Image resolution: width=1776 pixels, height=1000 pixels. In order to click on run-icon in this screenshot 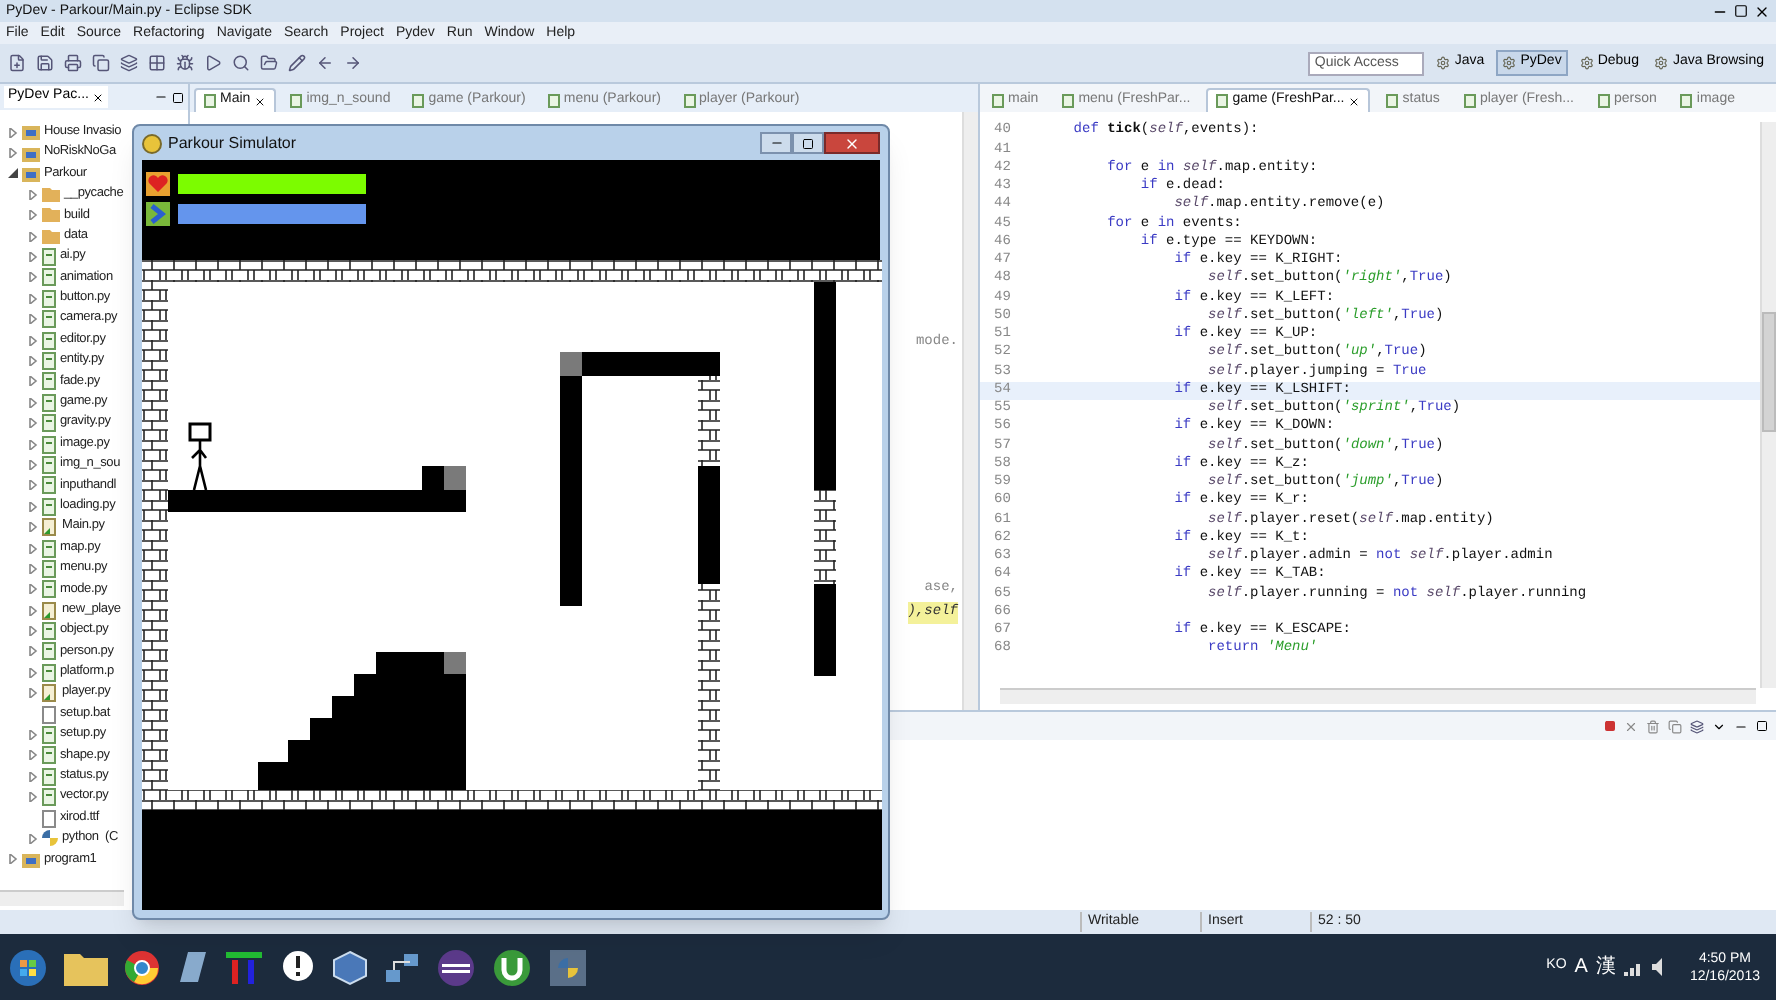, I will do `click(213, 63)`.